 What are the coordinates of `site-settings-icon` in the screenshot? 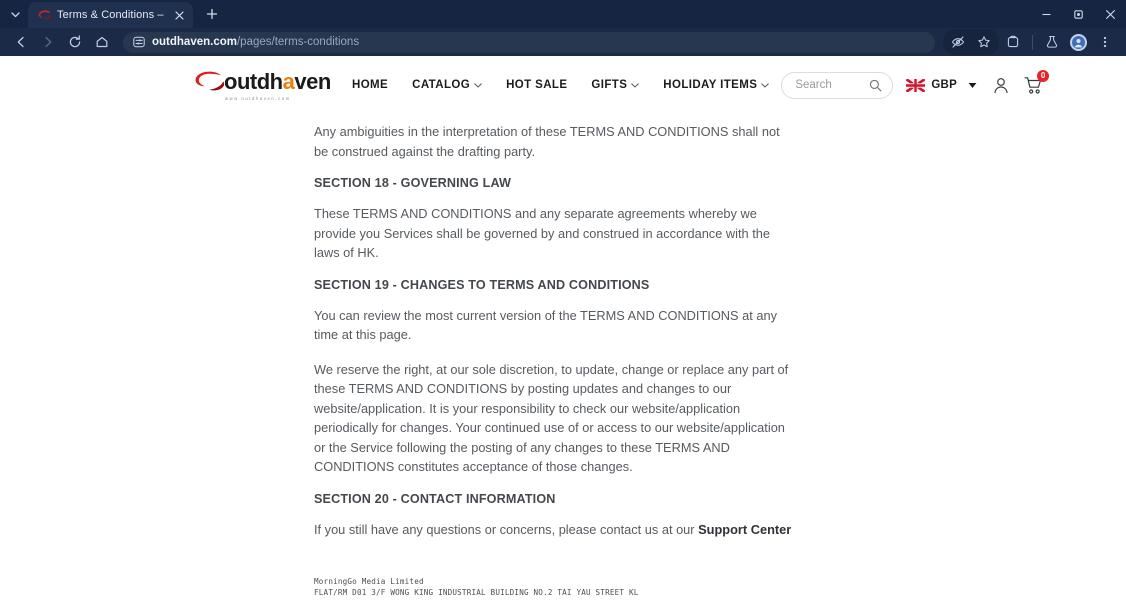 It's located at (138, 42).